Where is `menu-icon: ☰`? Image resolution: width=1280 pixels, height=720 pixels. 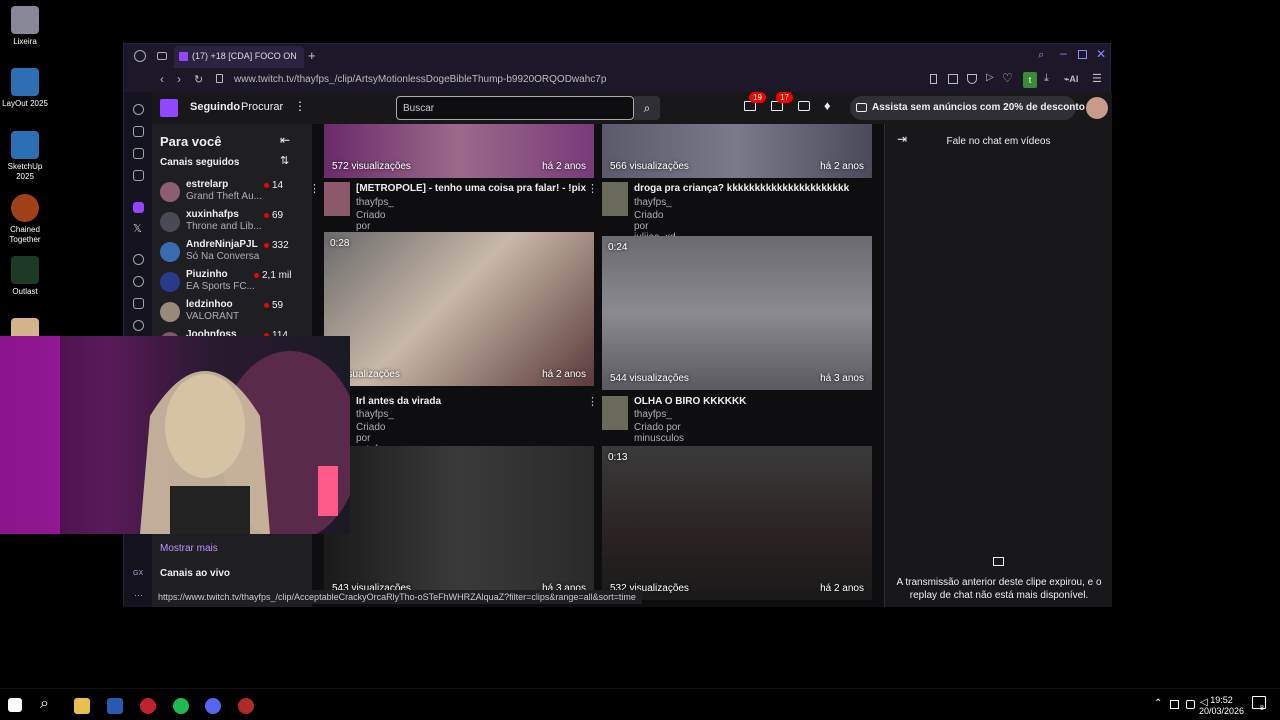
menu-icon: ☰ is located at coordinates (1097, 78).